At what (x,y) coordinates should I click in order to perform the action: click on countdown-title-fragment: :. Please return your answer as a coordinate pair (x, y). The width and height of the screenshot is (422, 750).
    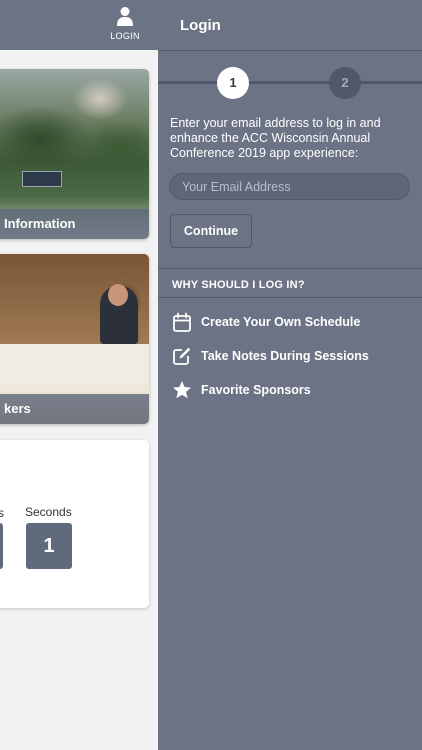
    Looking at the image, I should click on (0, 486).